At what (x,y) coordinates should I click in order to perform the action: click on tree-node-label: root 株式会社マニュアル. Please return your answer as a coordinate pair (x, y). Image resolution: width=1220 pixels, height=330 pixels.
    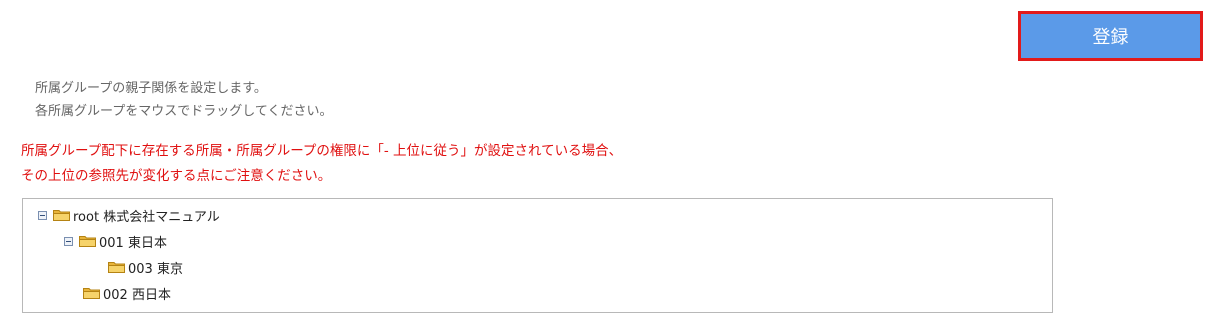
    Looking at the image, I should click on (146, 217).